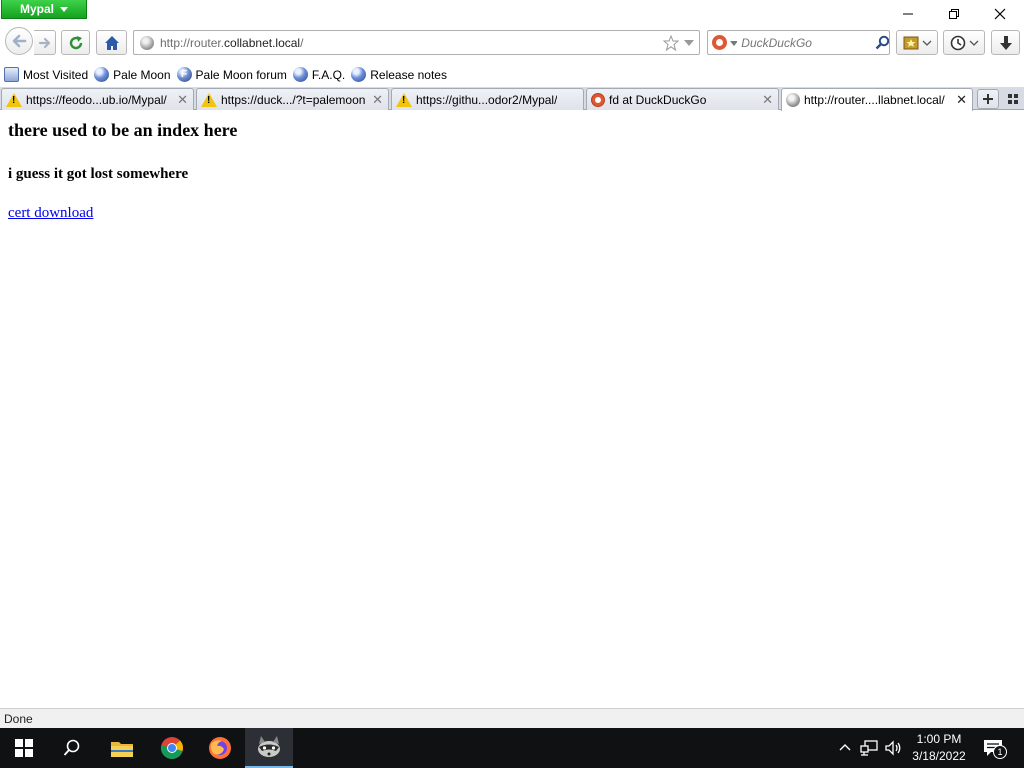  Describe the element at coordinates (806, 42) in the screenshot. I see `search-input` at that location.